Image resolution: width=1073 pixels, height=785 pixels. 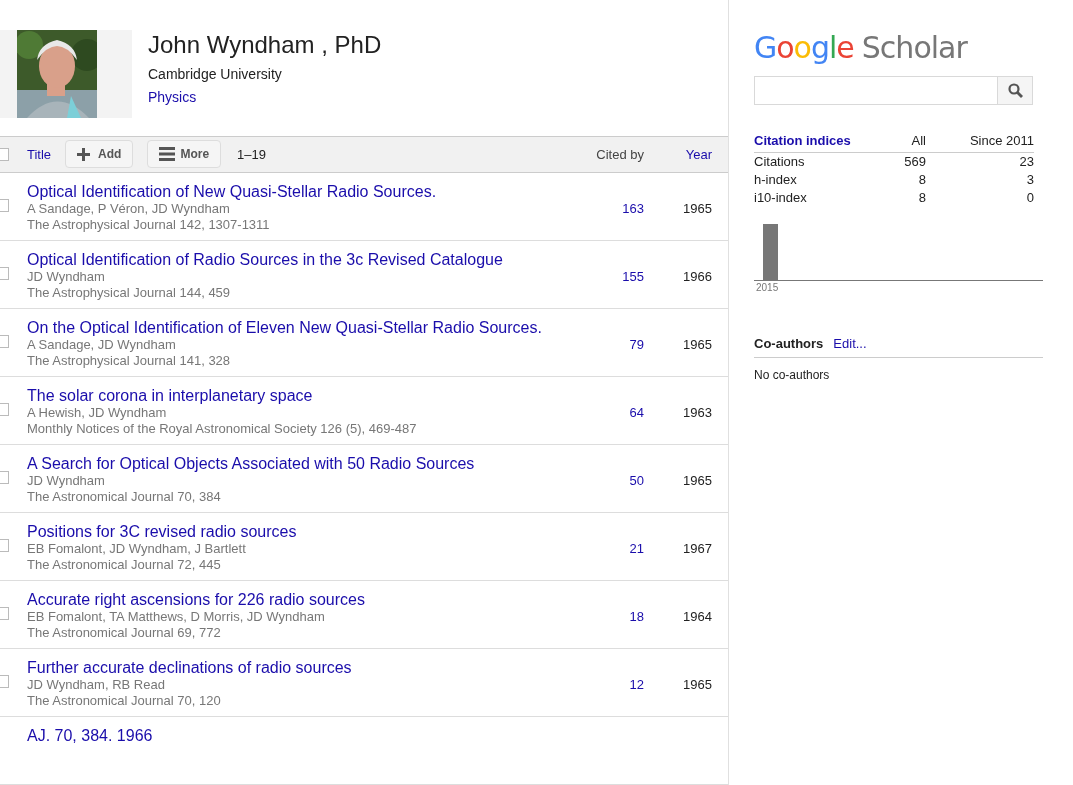 I want to click on search-field, so click(x=875, y=90).